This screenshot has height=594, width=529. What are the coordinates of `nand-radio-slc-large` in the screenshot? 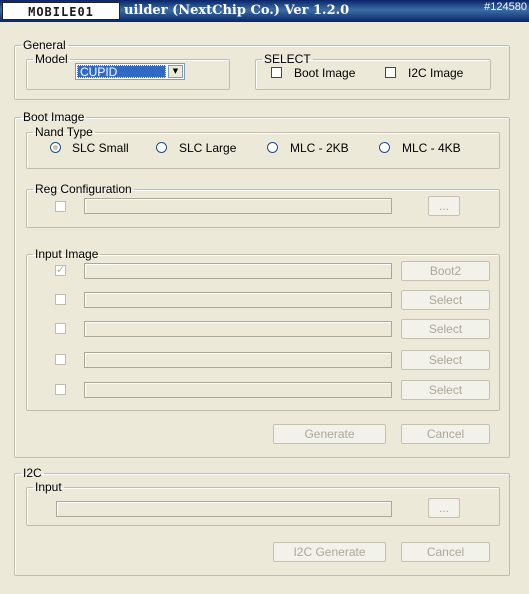 It's located at (161, 147).